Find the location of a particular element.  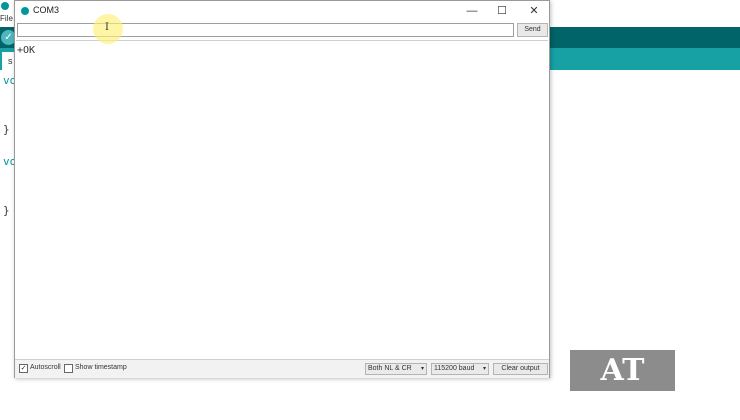

sketch-tab: s is located at coordinates (8, 61).